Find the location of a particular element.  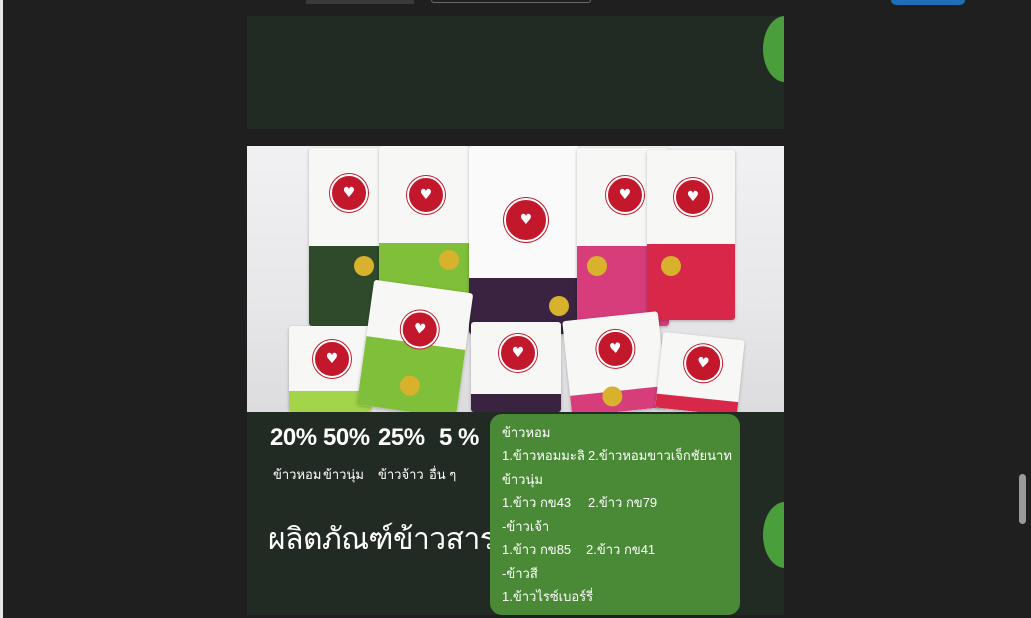

stat-label: อื่น ๆ is located at coordinates (443, 474).